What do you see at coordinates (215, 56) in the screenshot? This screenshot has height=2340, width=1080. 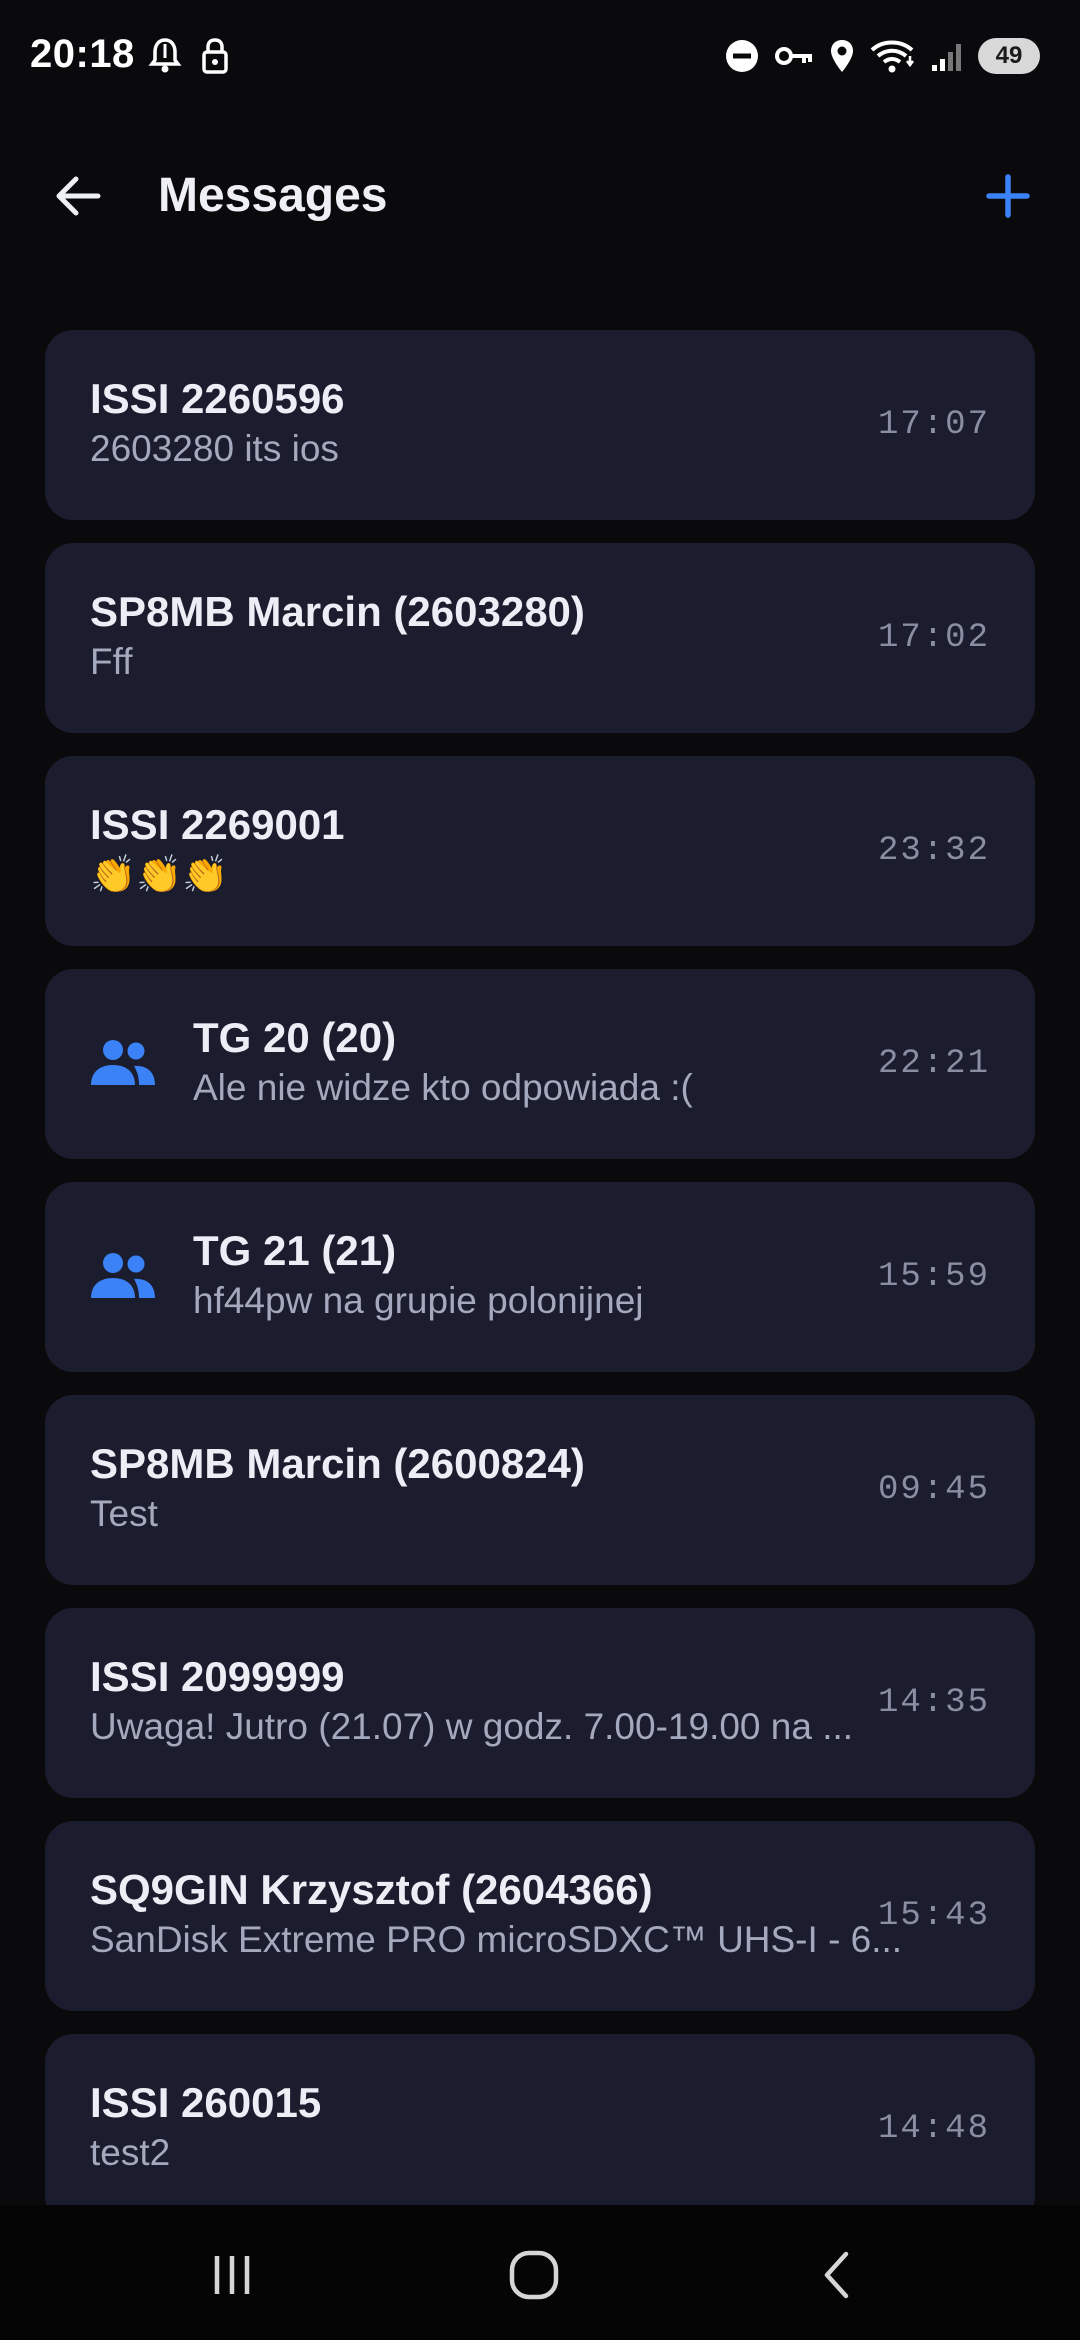 I see `lock-icon` at bounding box center [215, 56].